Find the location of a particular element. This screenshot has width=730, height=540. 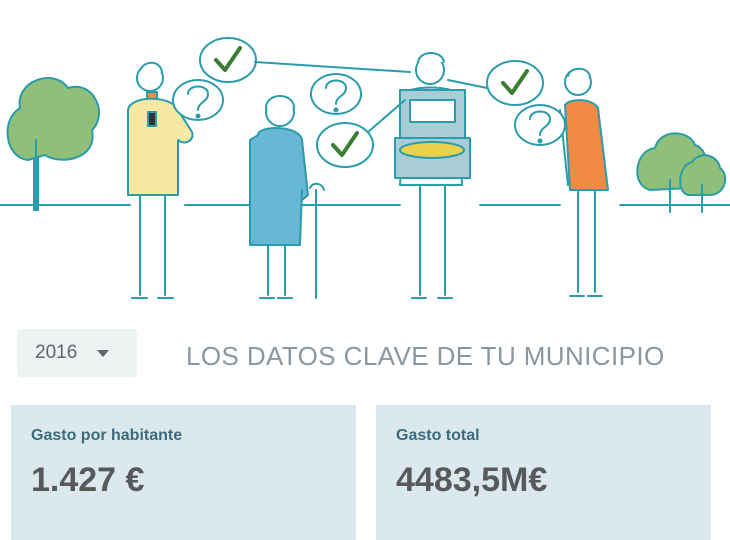

kpi-label: Gasto total is located at coordinates (438, 435).